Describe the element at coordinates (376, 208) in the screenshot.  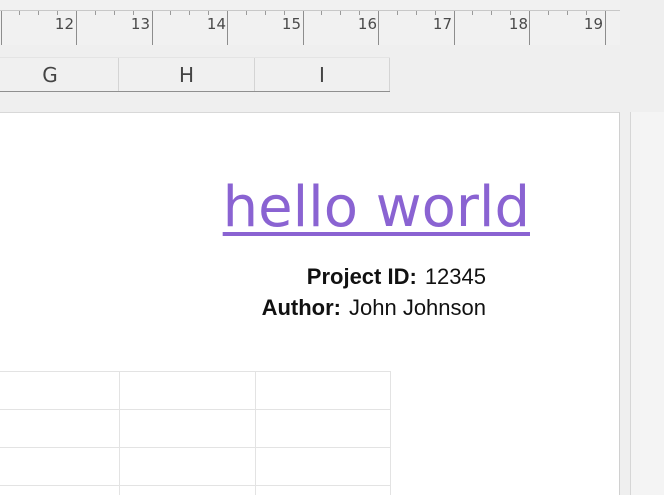
I see `document-title-link: hello world` at that location.